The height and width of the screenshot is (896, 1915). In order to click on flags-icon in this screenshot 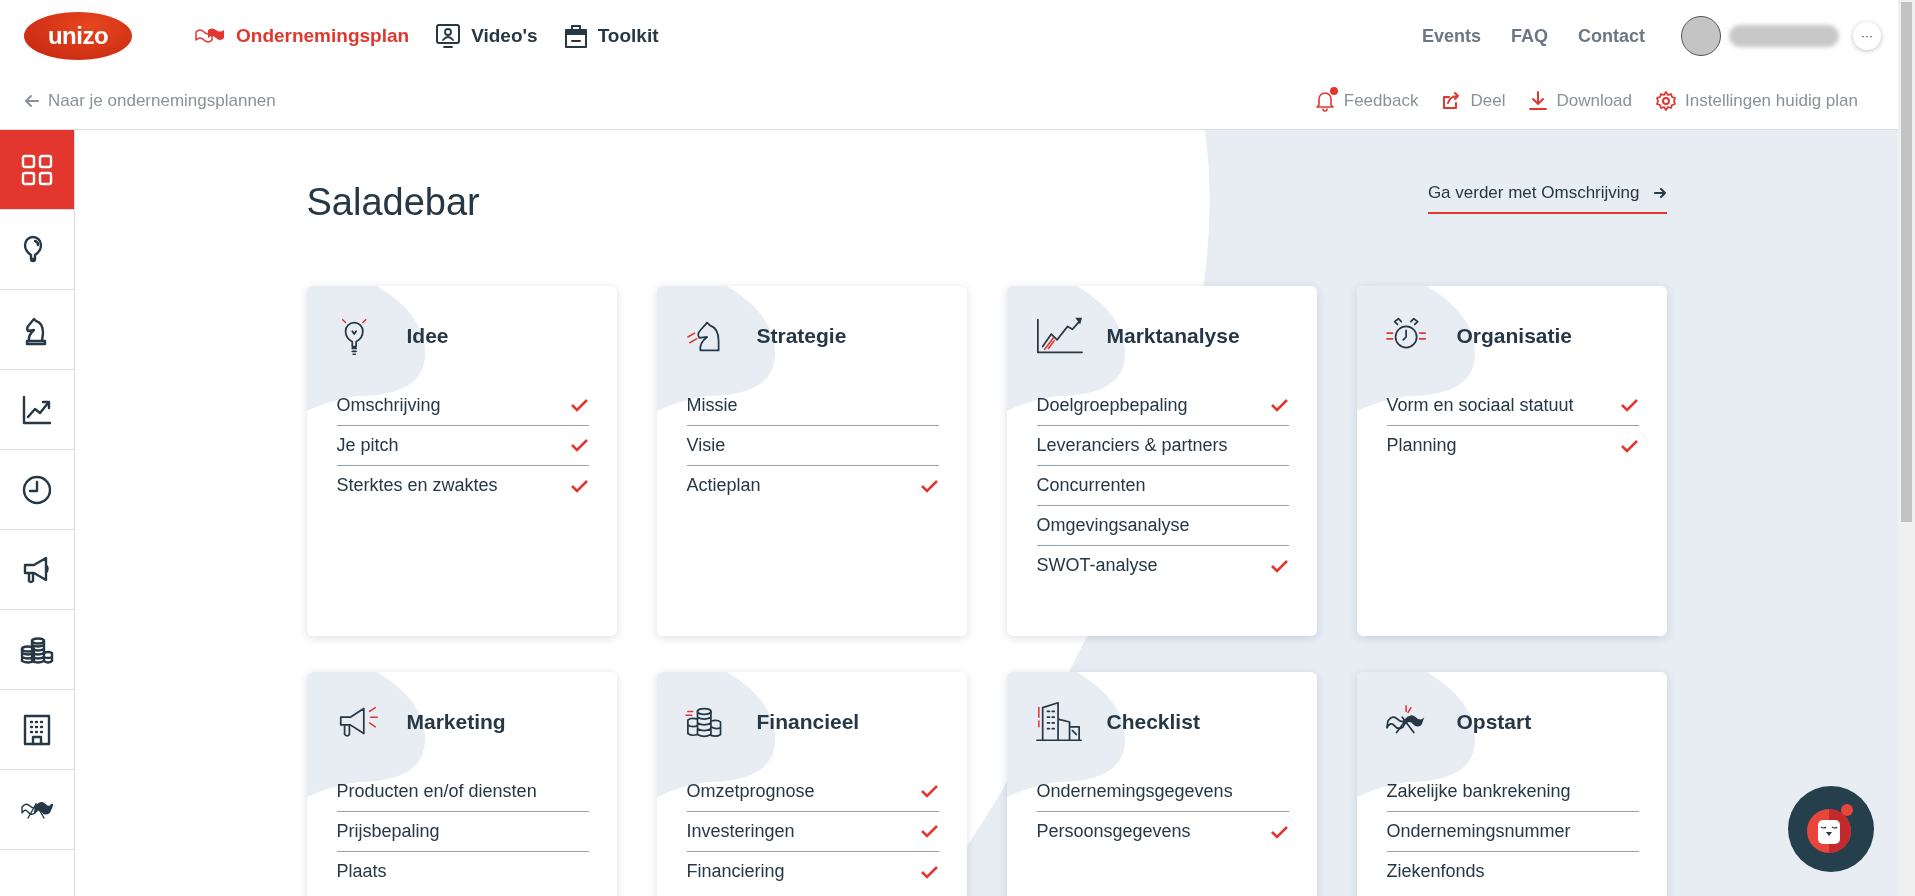, I will do `click(210, 36)`.